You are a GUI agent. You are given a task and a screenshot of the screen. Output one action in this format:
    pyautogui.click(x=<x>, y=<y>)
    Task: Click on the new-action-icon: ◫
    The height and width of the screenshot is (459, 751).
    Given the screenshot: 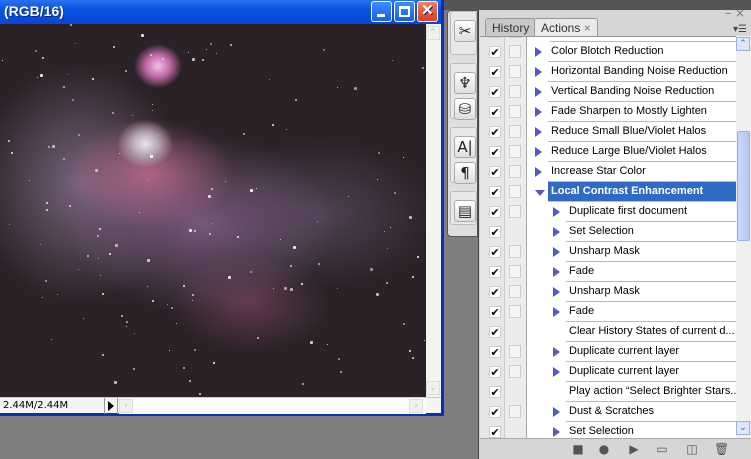 What is the action you would take?
    pyautogui.click(x=692, y=449)
    